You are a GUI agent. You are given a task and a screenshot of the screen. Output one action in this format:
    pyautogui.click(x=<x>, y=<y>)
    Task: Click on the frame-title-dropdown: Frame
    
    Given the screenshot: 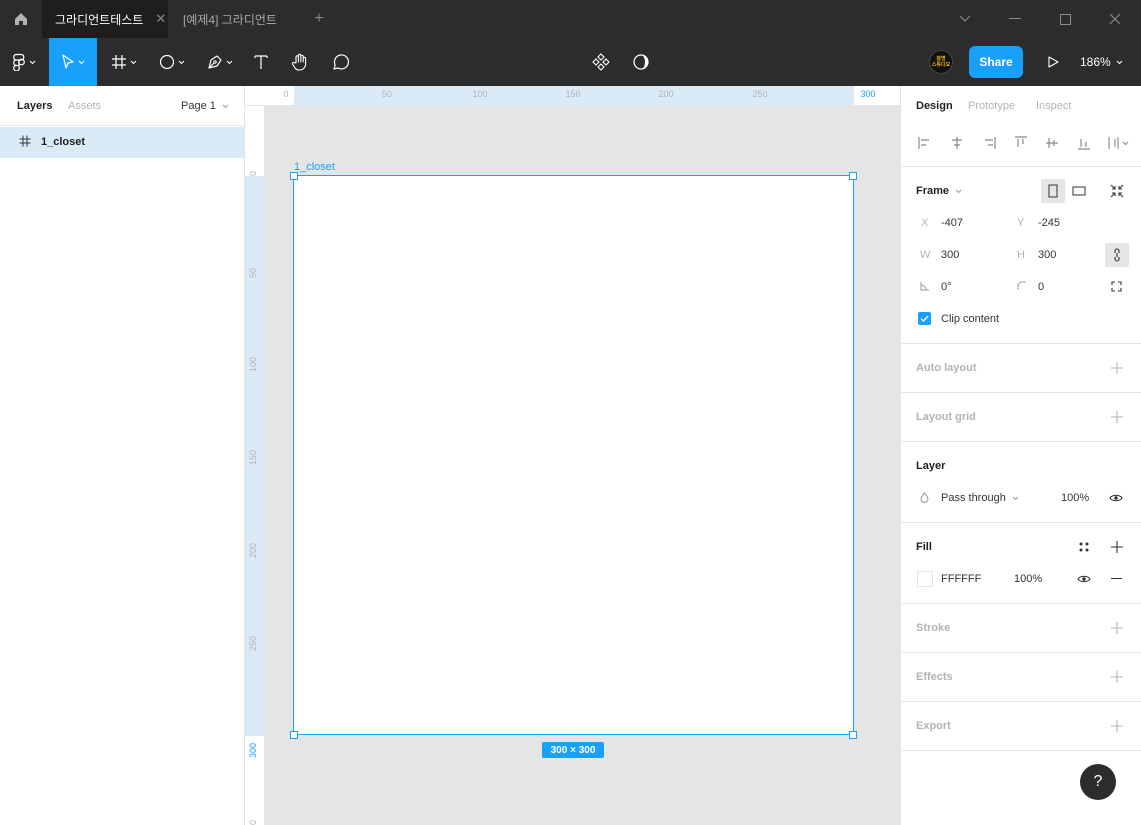 What is the action you would take?
    pyautogui.click(x=939, y=191)
    